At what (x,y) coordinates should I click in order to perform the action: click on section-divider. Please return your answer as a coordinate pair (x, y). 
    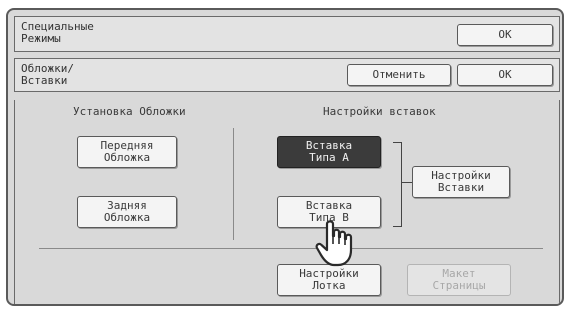
    Looking at the image, I should click on (291, 248).